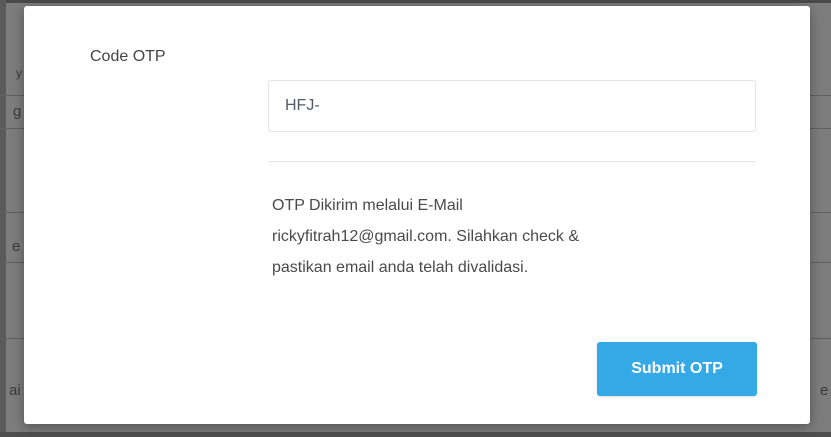 This screenshot has height=437, width=831. Describe the element at coordinates (15, 390) in the screenshot. I see `background-text-fragment: ai` at that location.